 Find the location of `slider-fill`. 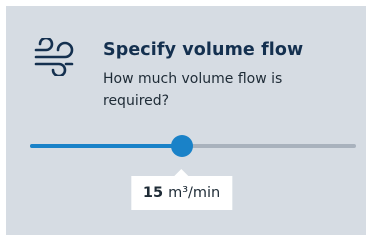

slider-fill is located at coordinates (106, 146).